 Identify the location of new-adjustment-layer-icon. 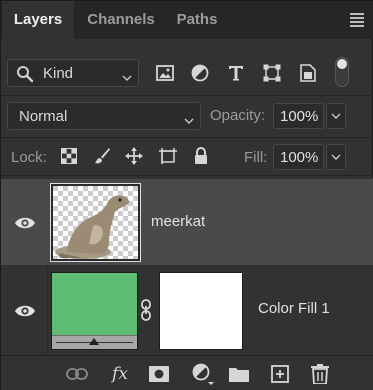
(203, 374).